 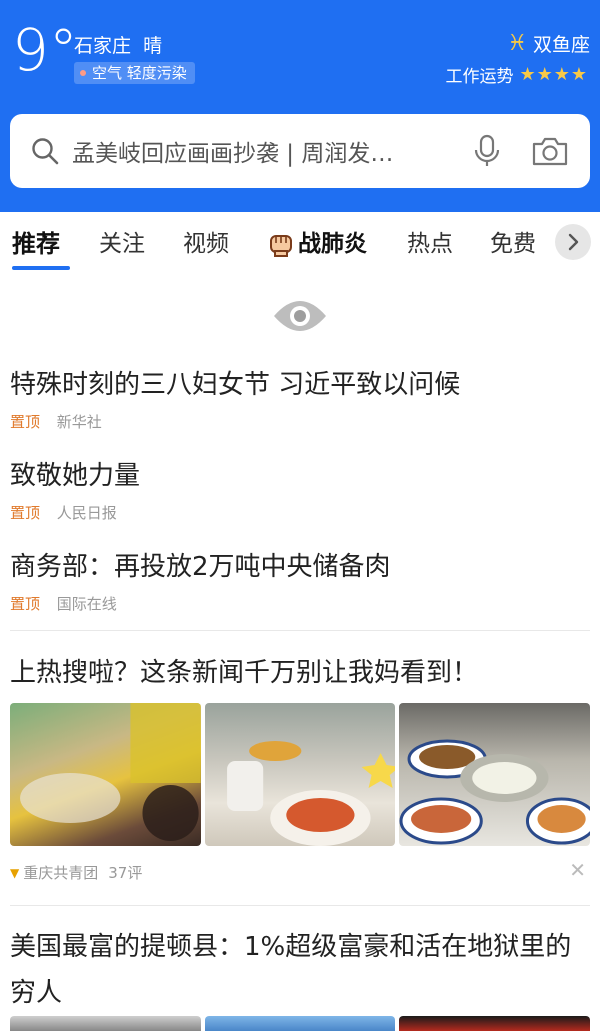 I want to click on pinned-news-item: 特殊时刻的三八妇女节 习近平致以问候 置顶 新华社, so click(x=235, y=398).